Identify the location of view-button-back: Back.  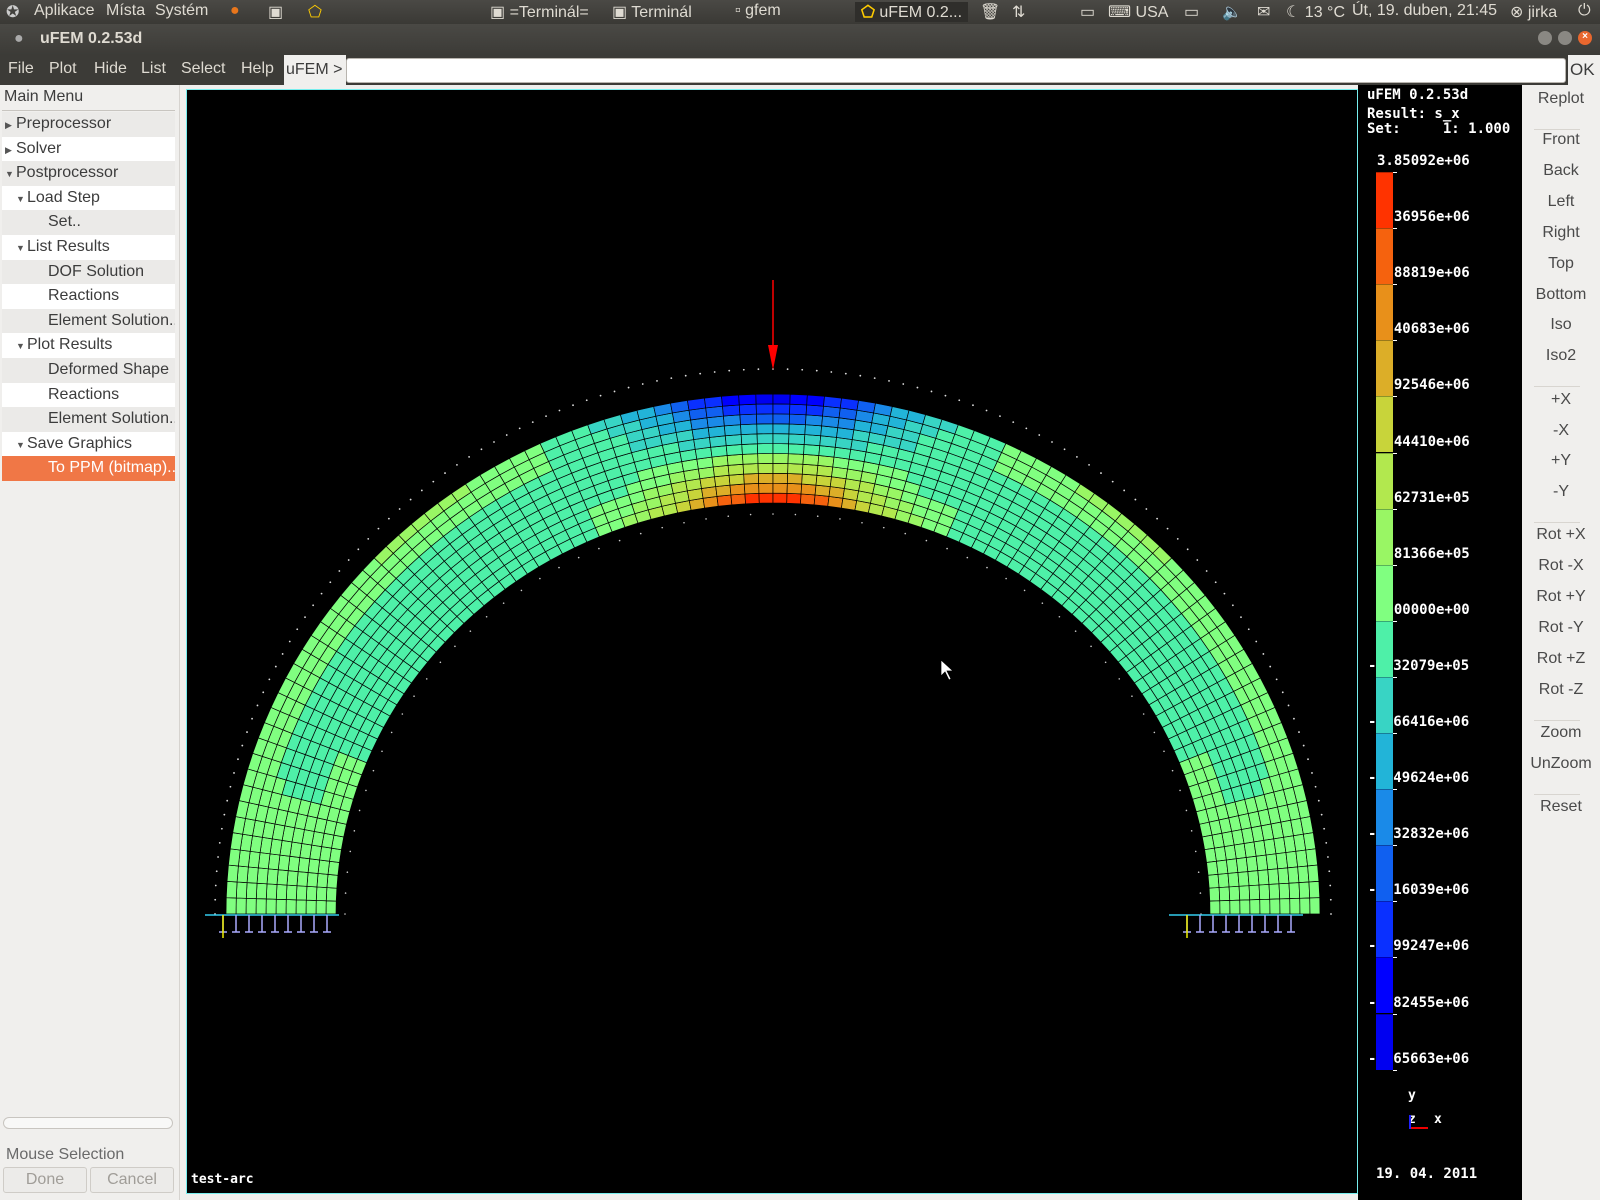
(1561, 171).